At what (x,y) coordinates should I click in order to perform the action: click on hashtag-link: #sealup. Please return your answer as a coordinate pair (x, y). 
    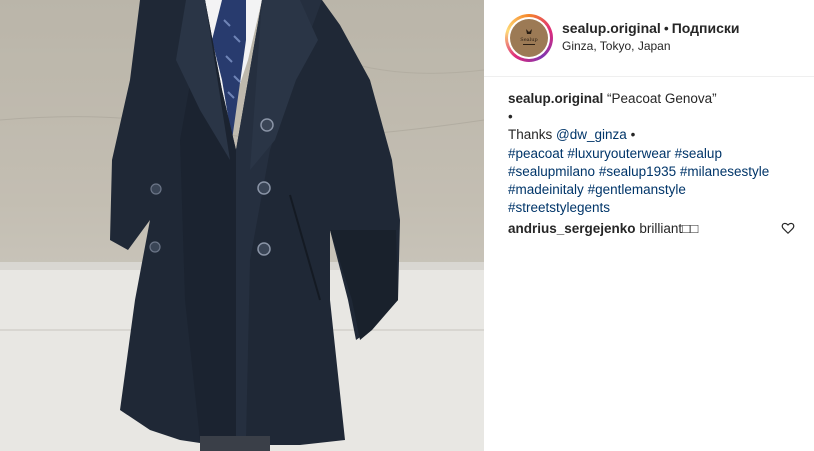
    Looking at the image, I should click on (698, 153).